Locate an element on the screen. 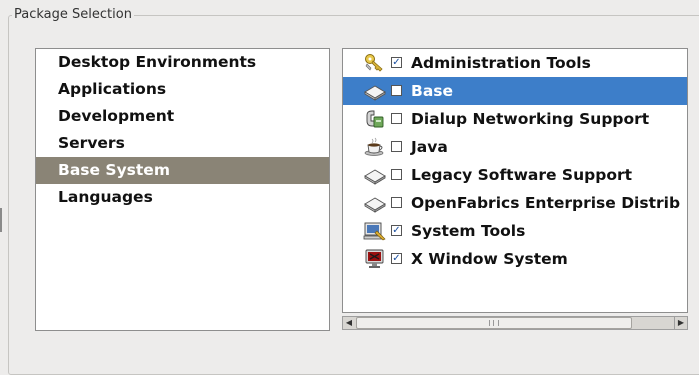 The height and width of the screenshot is (375, 699). group-label: OpenFabrics Enterprise Distrib is located at coordinates (546, 203).